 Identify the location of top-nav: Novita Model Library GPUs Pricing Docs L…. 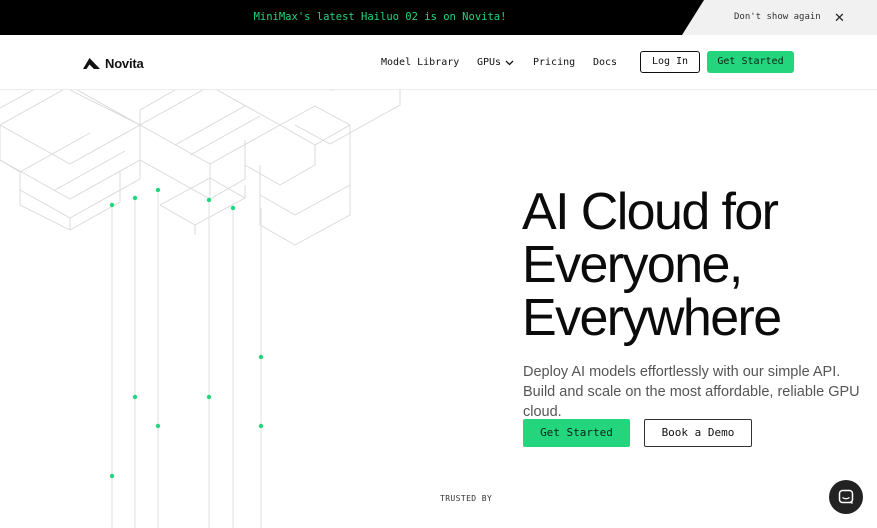
(438, 62).